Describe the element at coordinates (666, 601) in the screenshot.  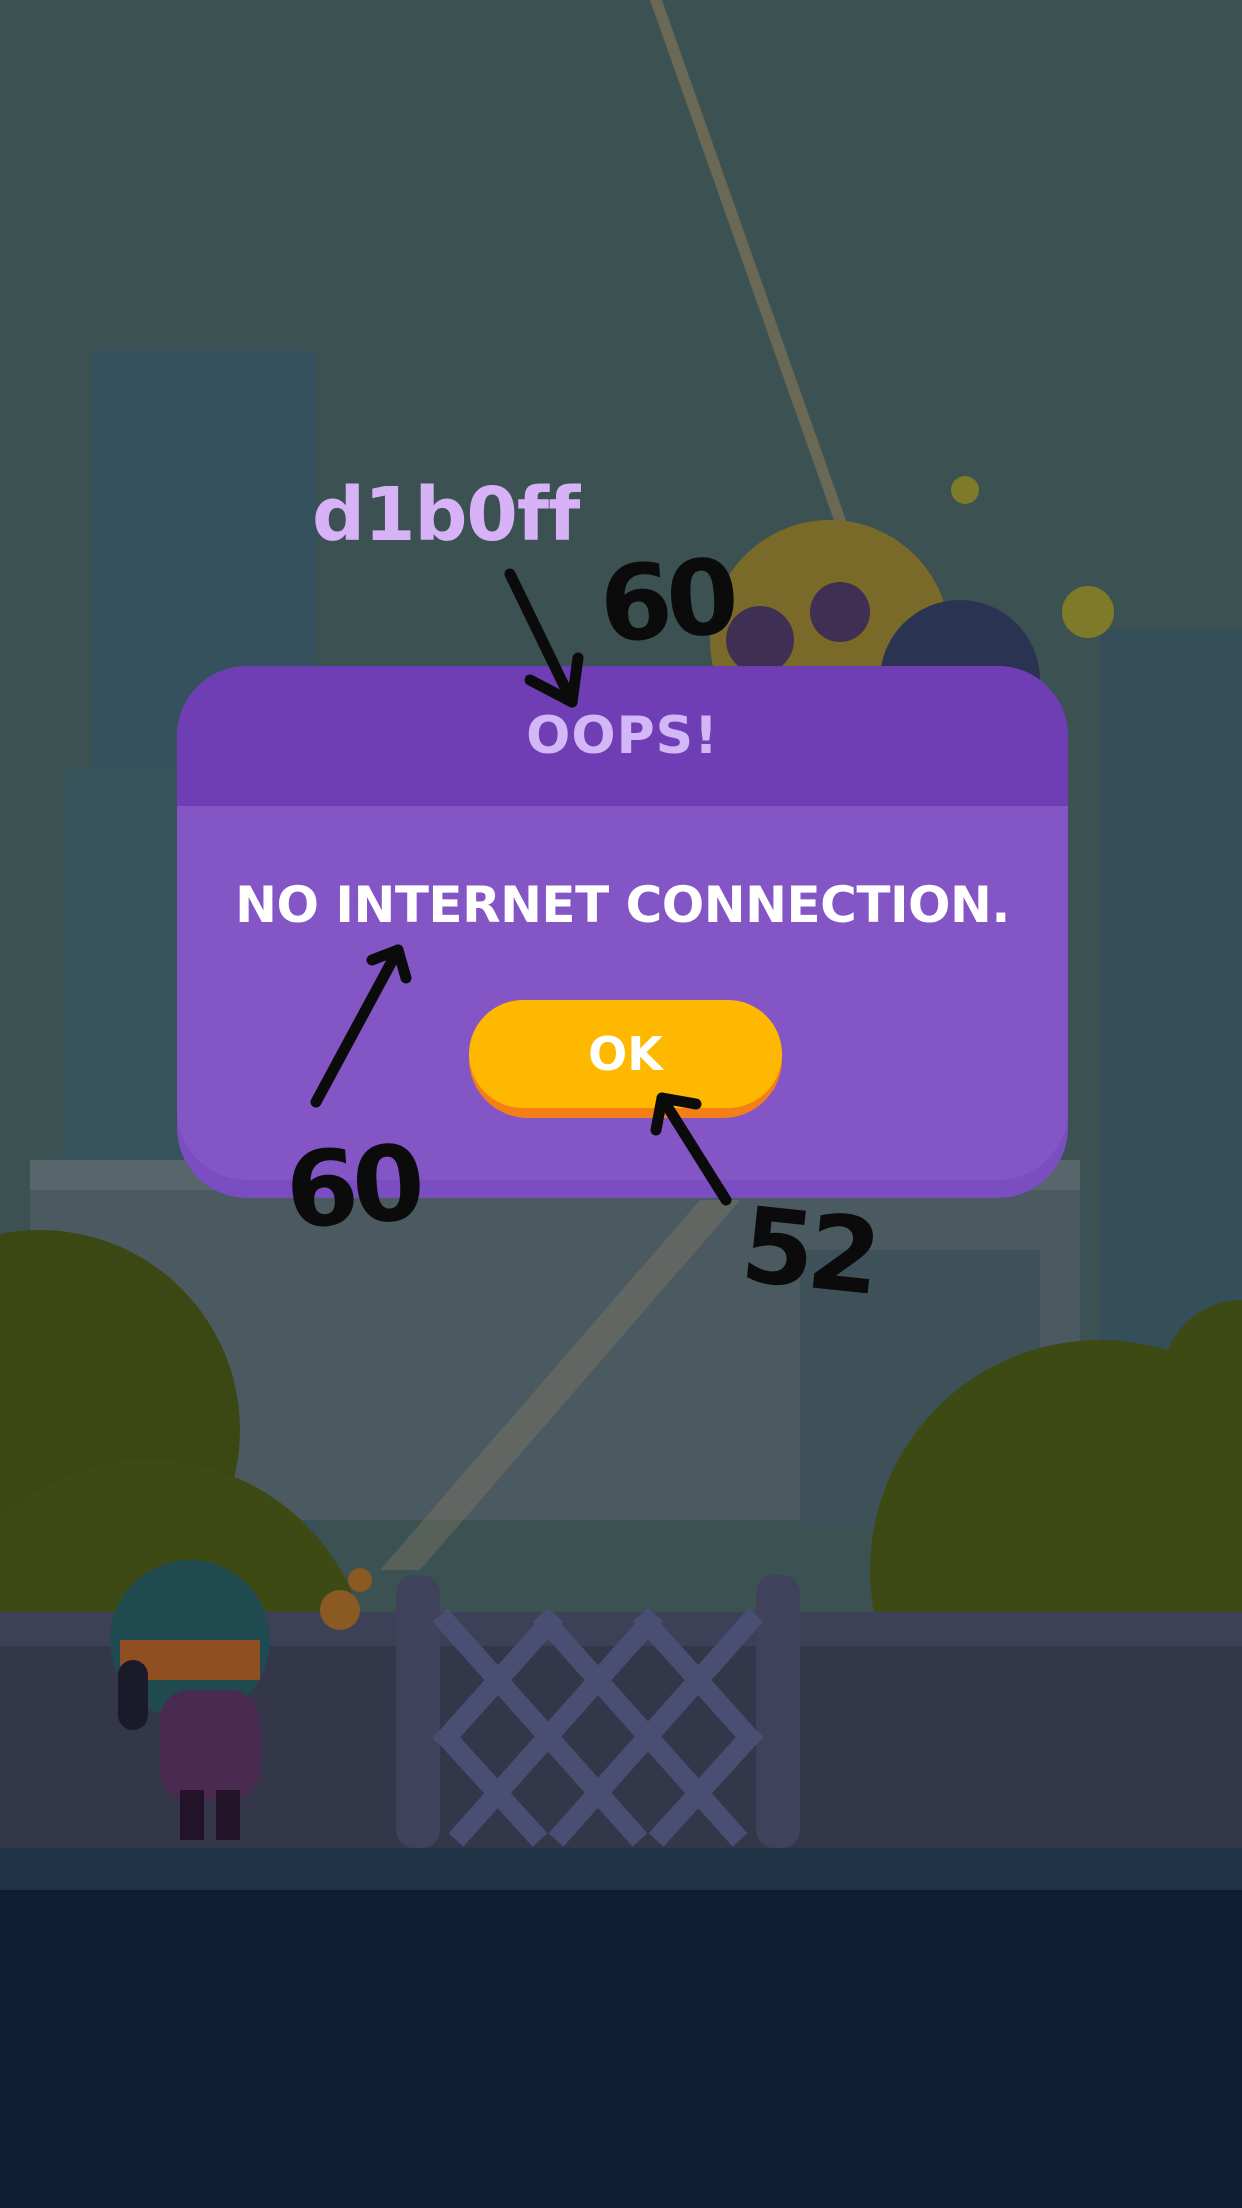
I see `annotation-title-size: 60` at that location.